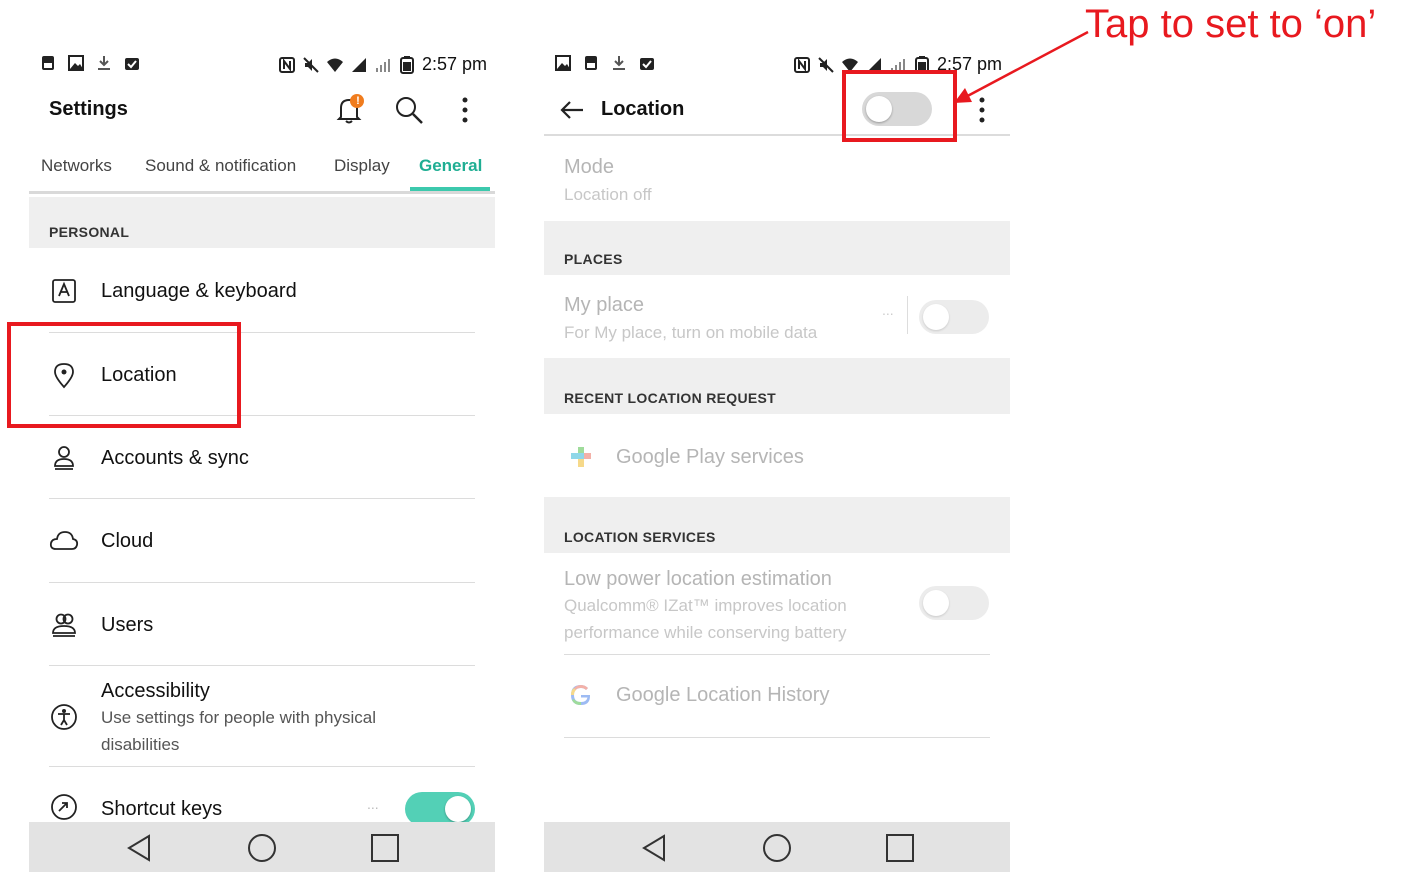 The width and height of the screenshot is (1422, 872). Describe the element at coordinates (262, 66) in the screenshot. I see `status-bar: 2:57 pm` at that location.